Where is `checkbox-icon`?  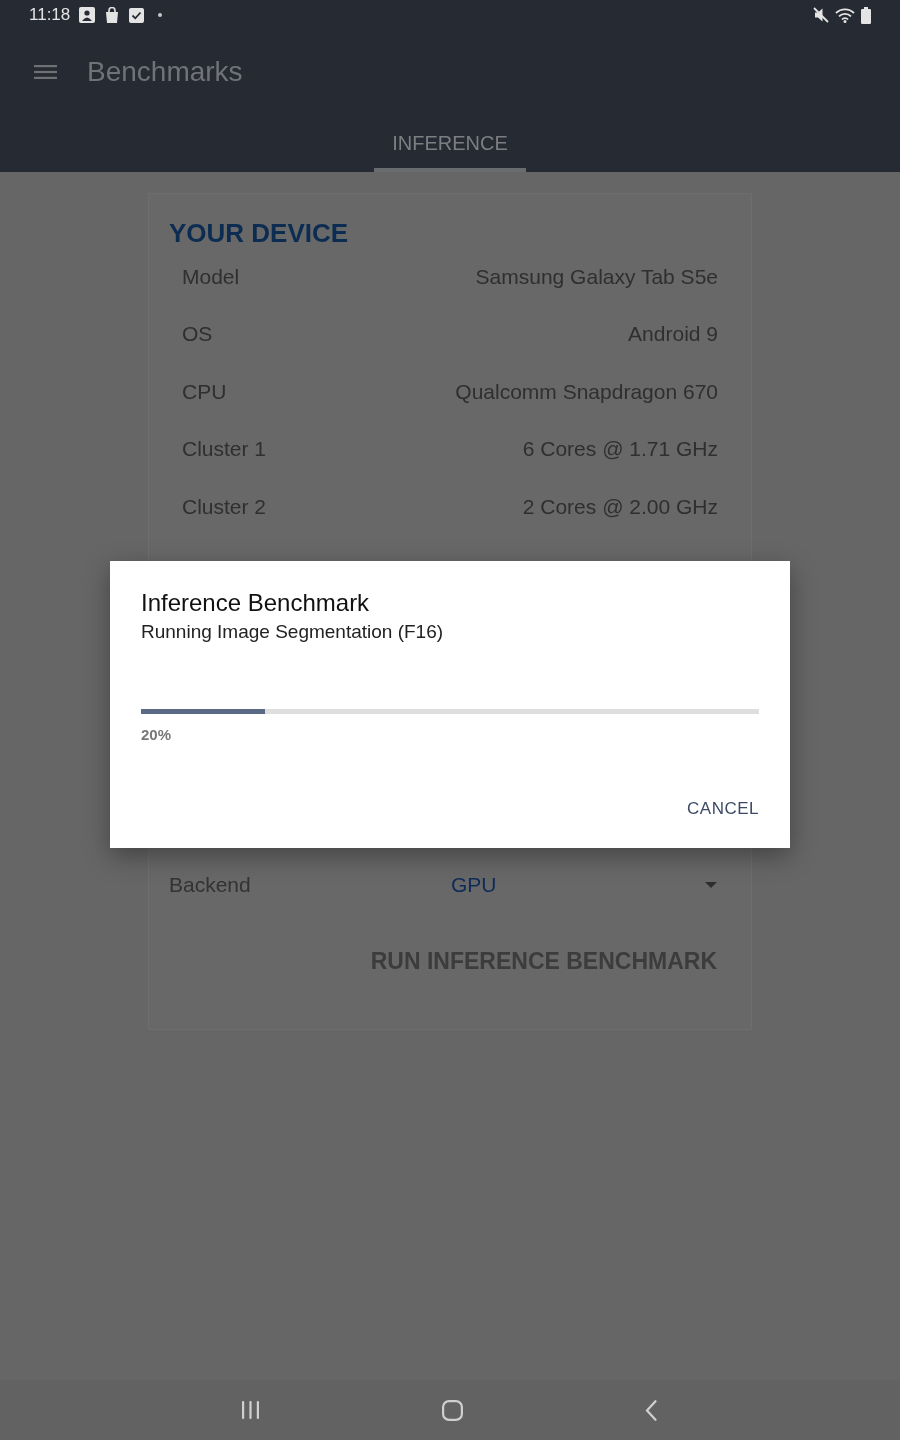 checkbox-icon is located at coordinates (137, 15).